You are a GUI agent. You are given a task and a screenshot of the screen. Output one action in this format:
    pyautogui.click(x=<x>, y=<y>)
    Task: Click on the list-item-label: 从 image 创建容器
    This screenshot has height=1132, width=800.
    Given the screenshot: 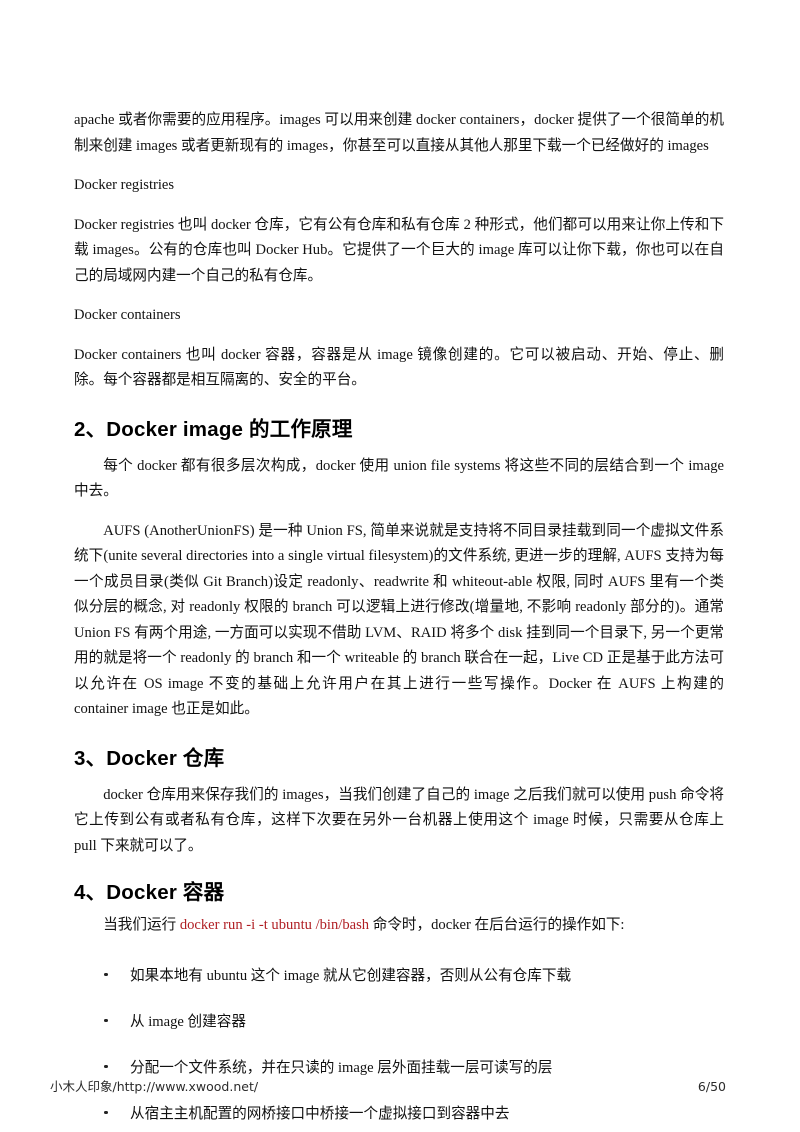 What is the action you would take?
    pyautogui.click(x=188, y=1021)
    